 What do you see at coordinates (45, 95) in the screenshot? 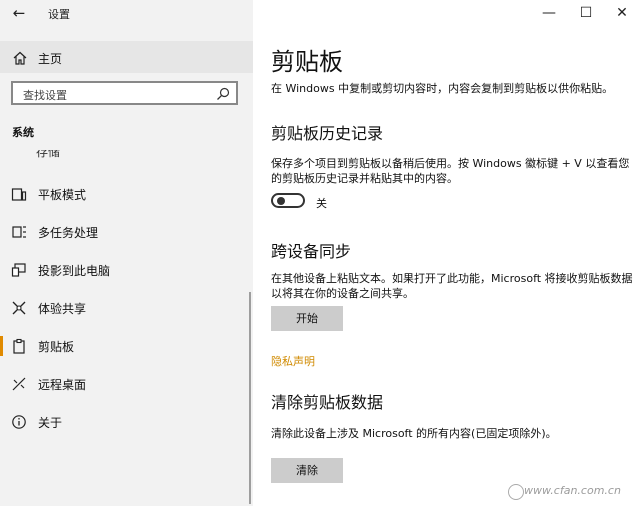
I see `search-placeholder: 查找设置` at bounding box center [45, 95].